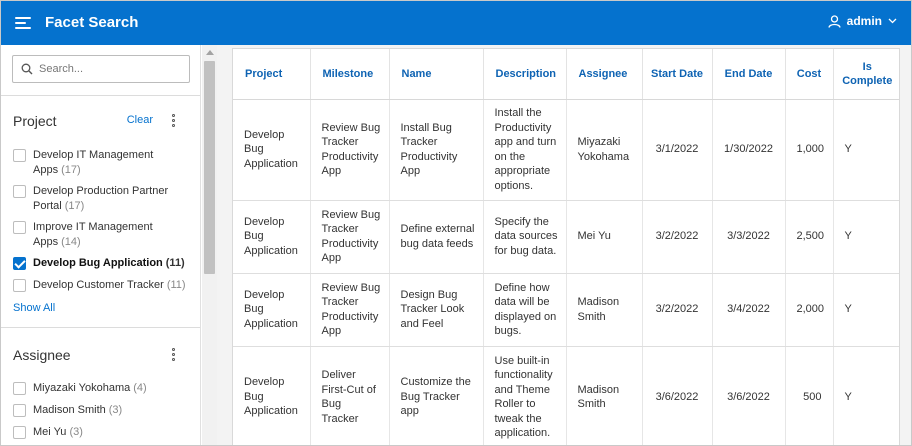 The image size is (912, 446). What do you see at coordinates (210, 52) in the screenshot?
I see `scroll-up-arrow-icon` at bounding box center [210, 52].